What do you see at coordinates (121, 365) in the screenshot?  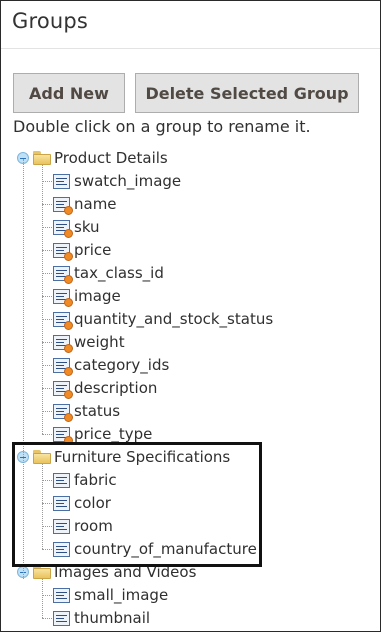 I see `attribute-label: category_ids` at bounding box center [121, 365].